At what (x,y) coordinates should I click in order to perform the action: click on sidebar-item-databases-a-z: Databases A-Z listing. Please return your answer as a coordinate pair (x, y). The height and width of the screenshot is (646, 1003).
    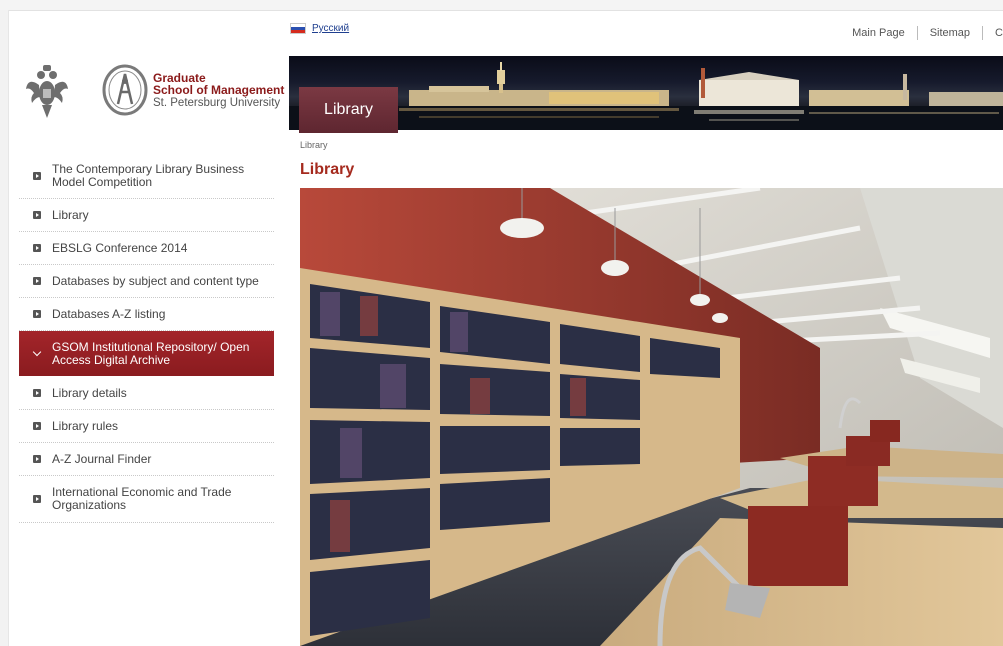
    Looking at the image, I should click on (146, 314).